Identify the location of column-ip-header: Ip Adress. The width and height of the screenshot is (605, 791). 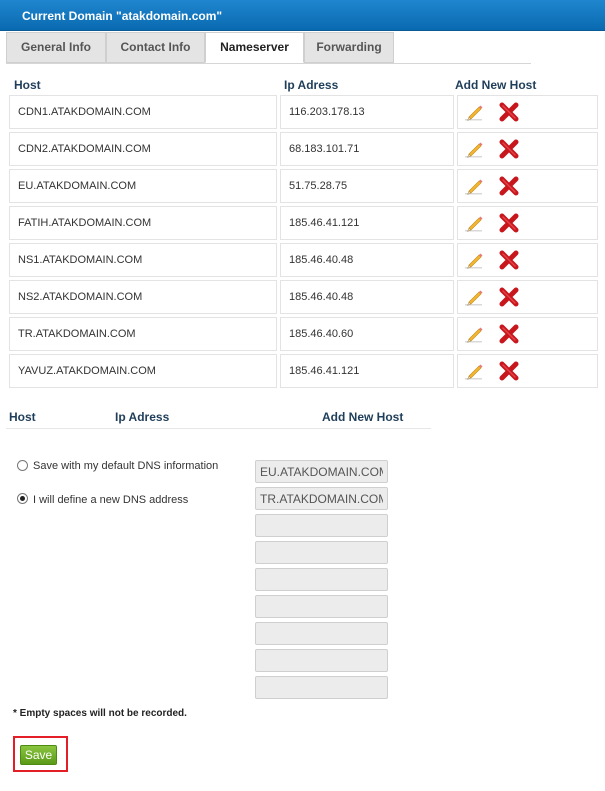
(311, 85).